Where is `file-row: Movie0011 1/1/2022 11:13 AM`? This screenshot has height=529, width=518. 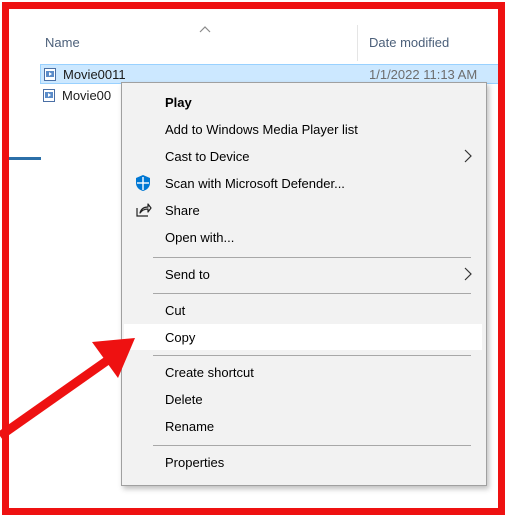 file-row: Movie0011 1/1/2022 11:13 AM is located at coordinates (269, 74).